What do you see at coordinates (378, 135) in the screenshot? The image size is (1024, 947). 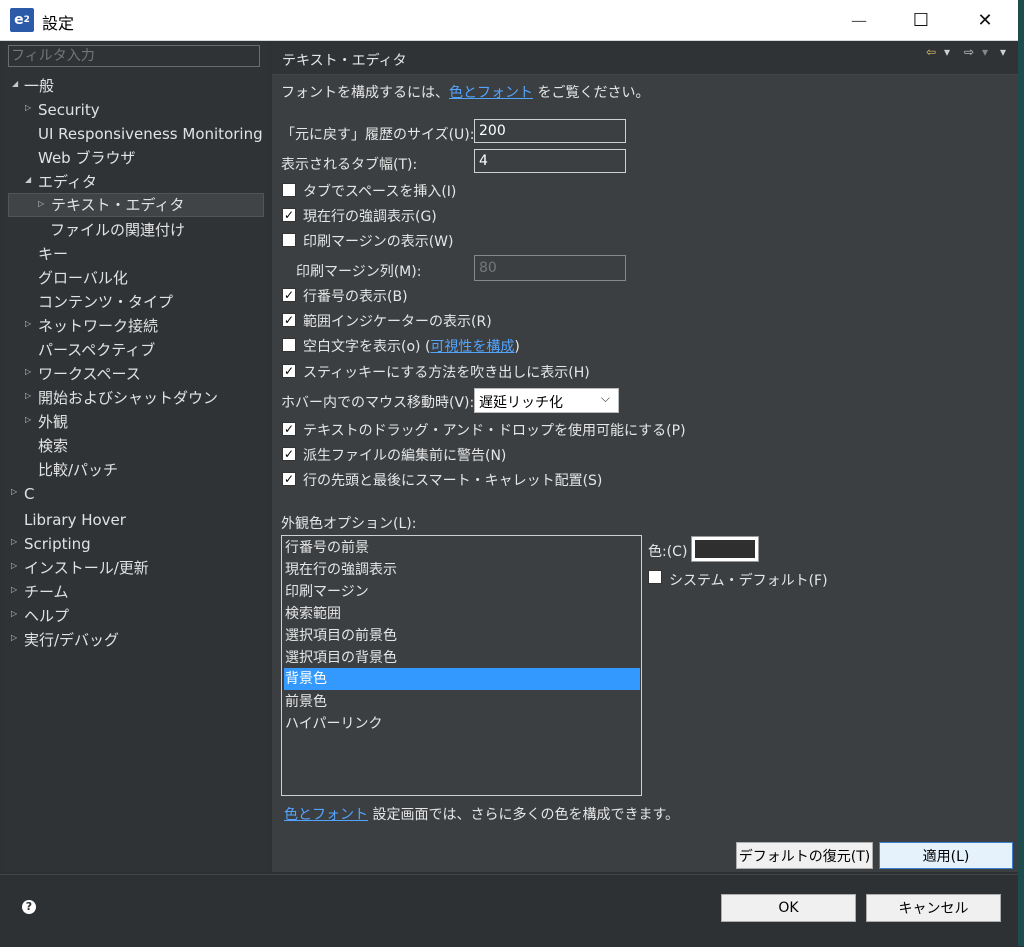 I see `undo-history-label: 「元に戻す」履歴のサイズ(U):` at bounding box center [378, 135].